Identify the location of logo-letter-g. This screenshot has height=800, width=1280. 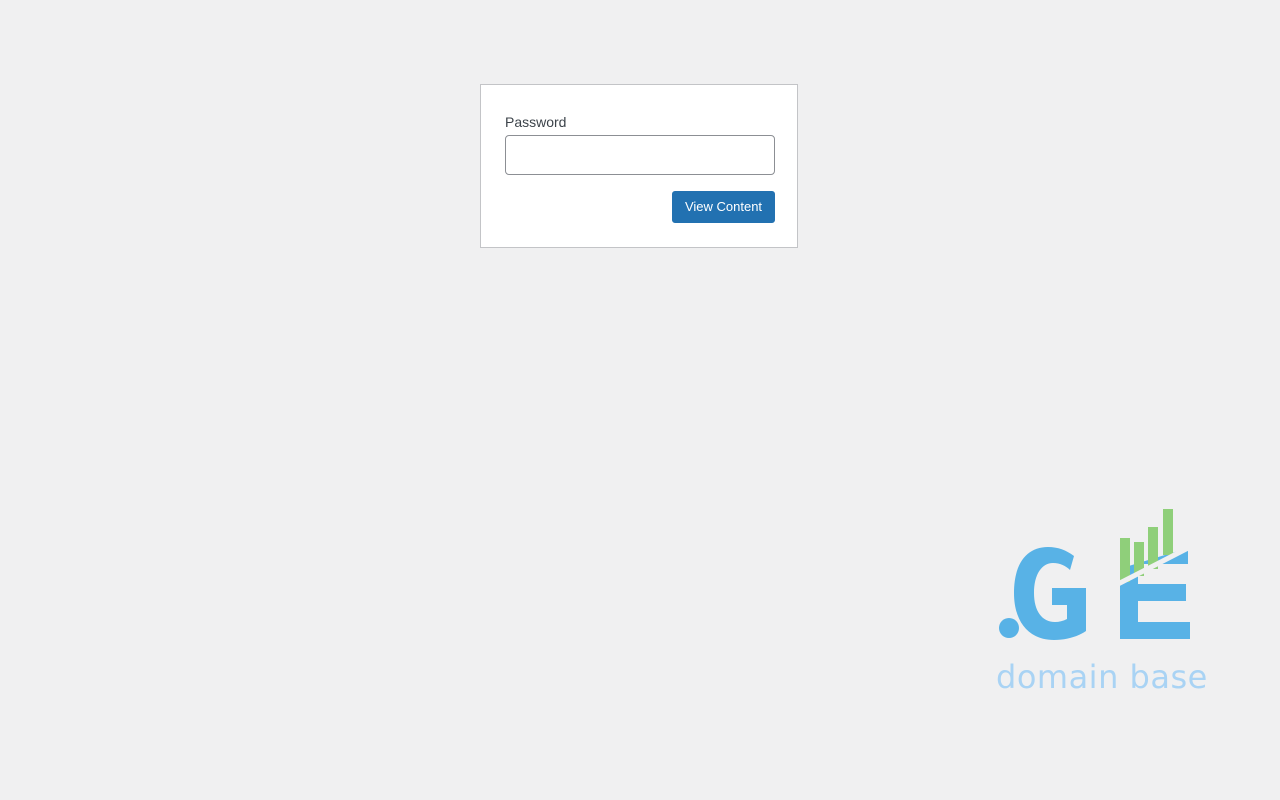
(1050, 593).